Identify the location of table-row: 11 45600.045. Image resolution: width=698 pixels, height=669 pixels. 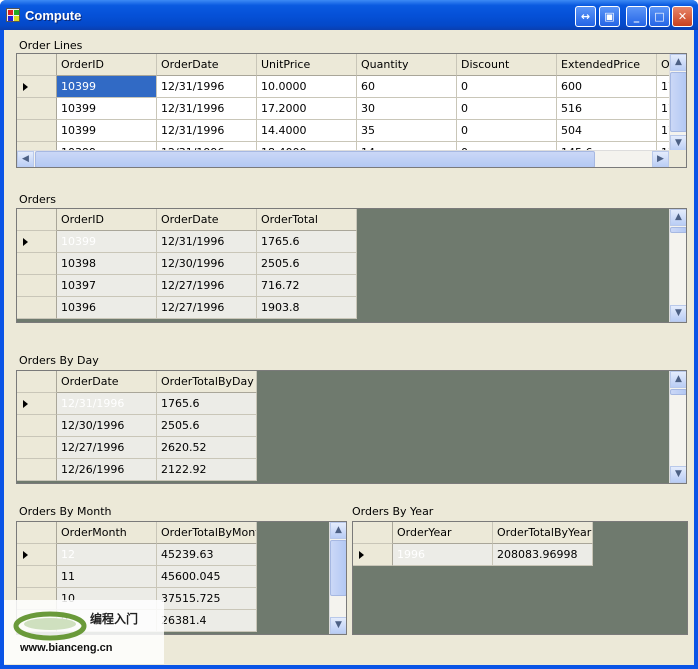
(137, 577).